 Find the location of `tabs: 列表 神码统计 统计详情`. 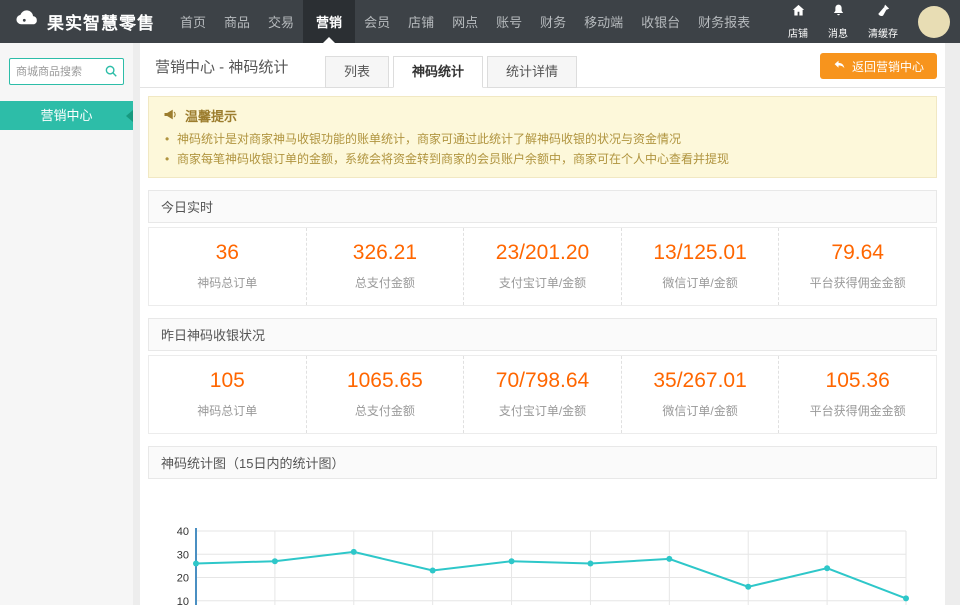

tabs: 列表 神码统计 统计详情 is located at coordinates (453, 72).